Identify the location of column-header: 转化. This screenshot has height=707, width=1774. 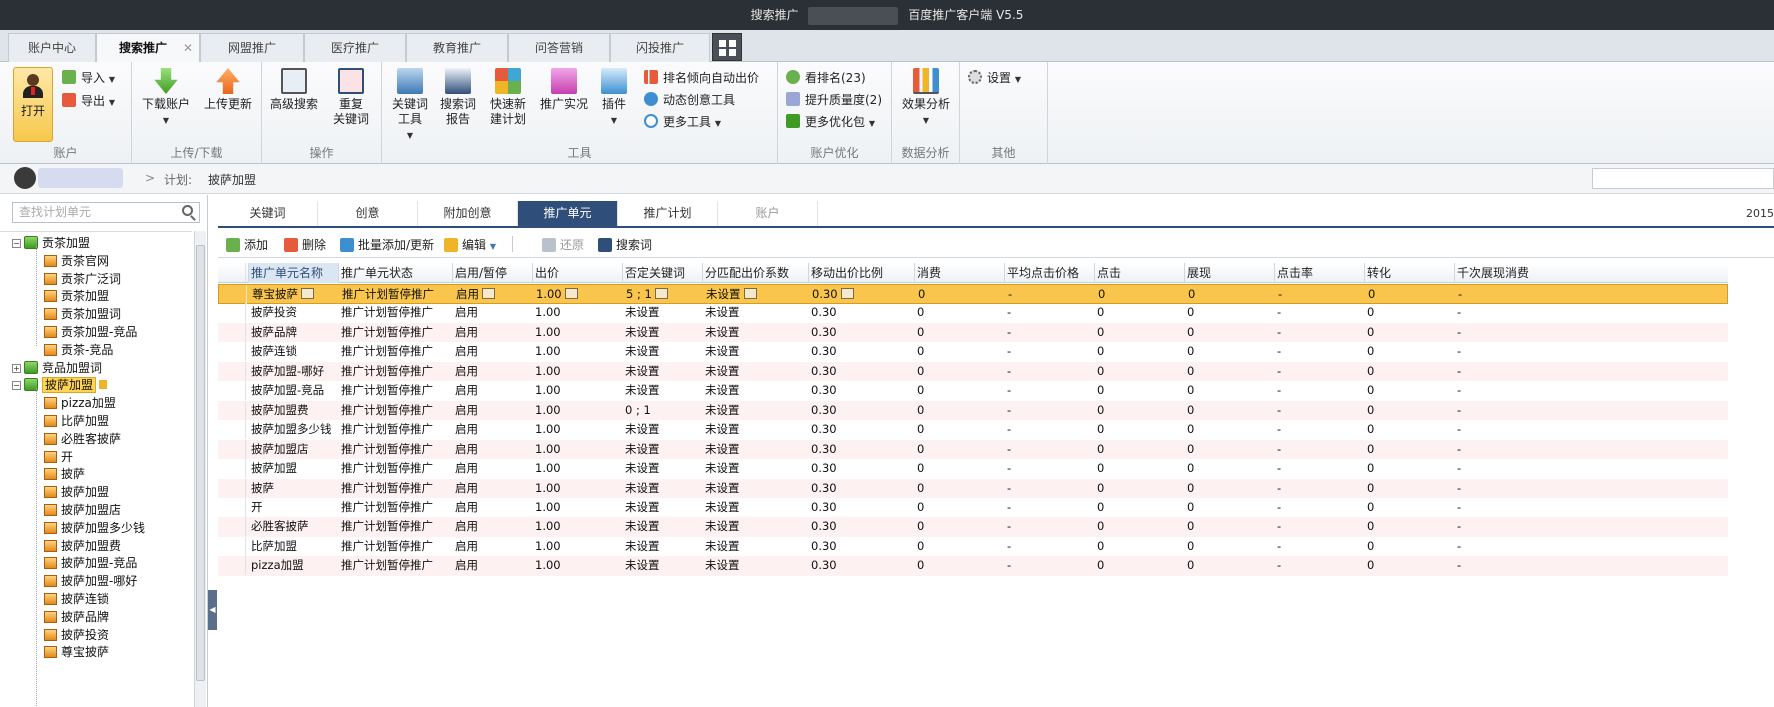
(1409, 273).